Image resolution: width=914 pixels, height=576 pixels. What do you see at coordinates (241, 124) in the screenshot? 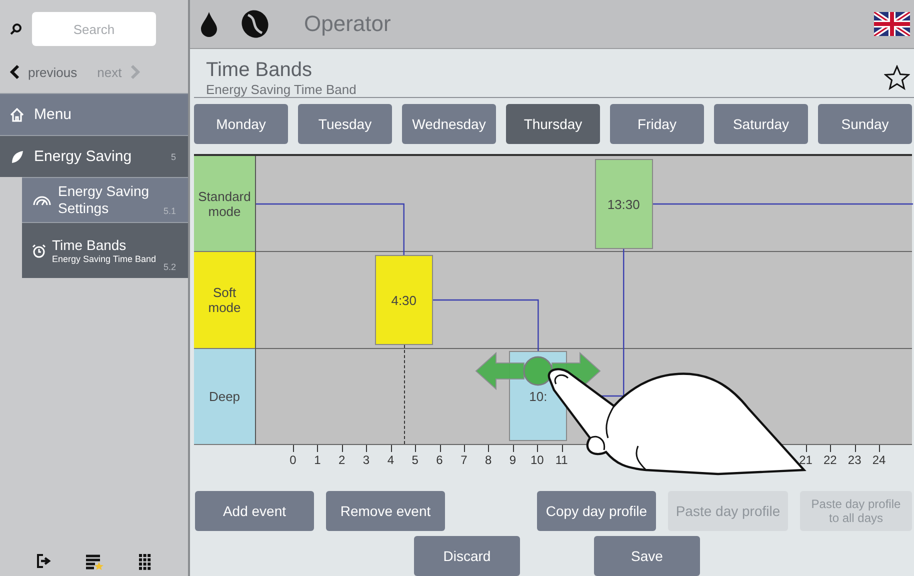
I see `day-tab: Monday` at bounding box center [241, 124].